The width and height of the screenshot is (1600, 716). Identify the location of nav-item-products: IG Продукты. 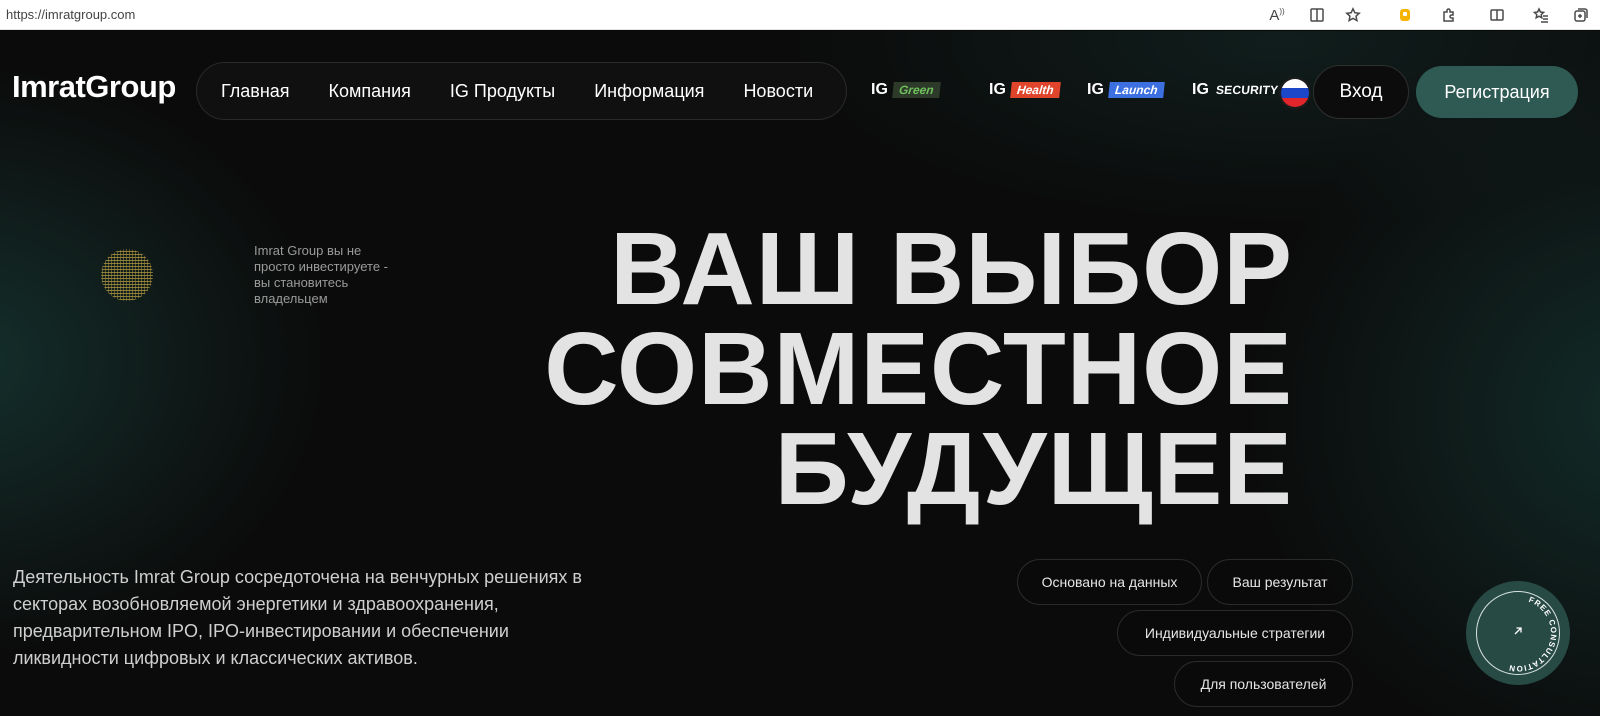
(502, 91).